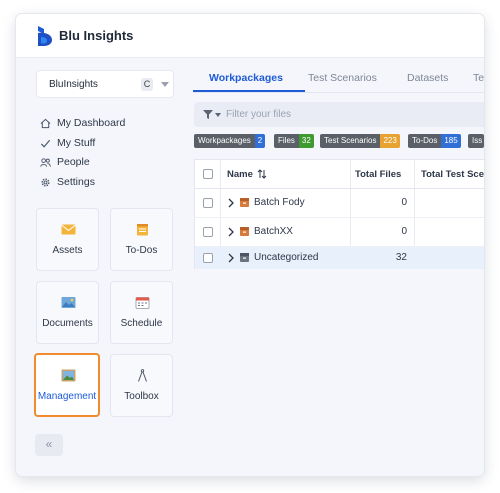 This screenshot has height=493, width=500. I want to click on image-icon, so click(68, 302).